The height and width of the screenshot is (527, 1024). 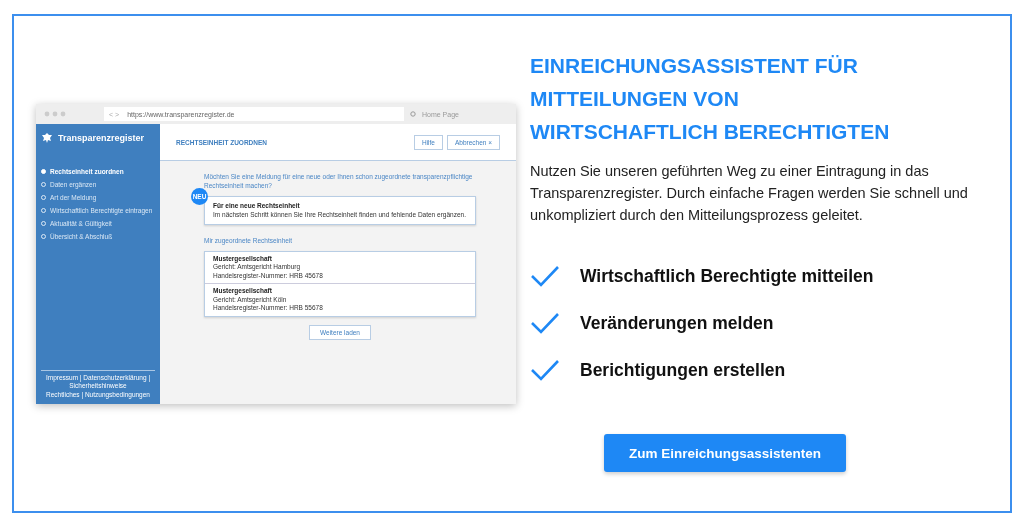 I want to click on feature-text: Berichtigungen erstellen, so click(x=683, y=370).